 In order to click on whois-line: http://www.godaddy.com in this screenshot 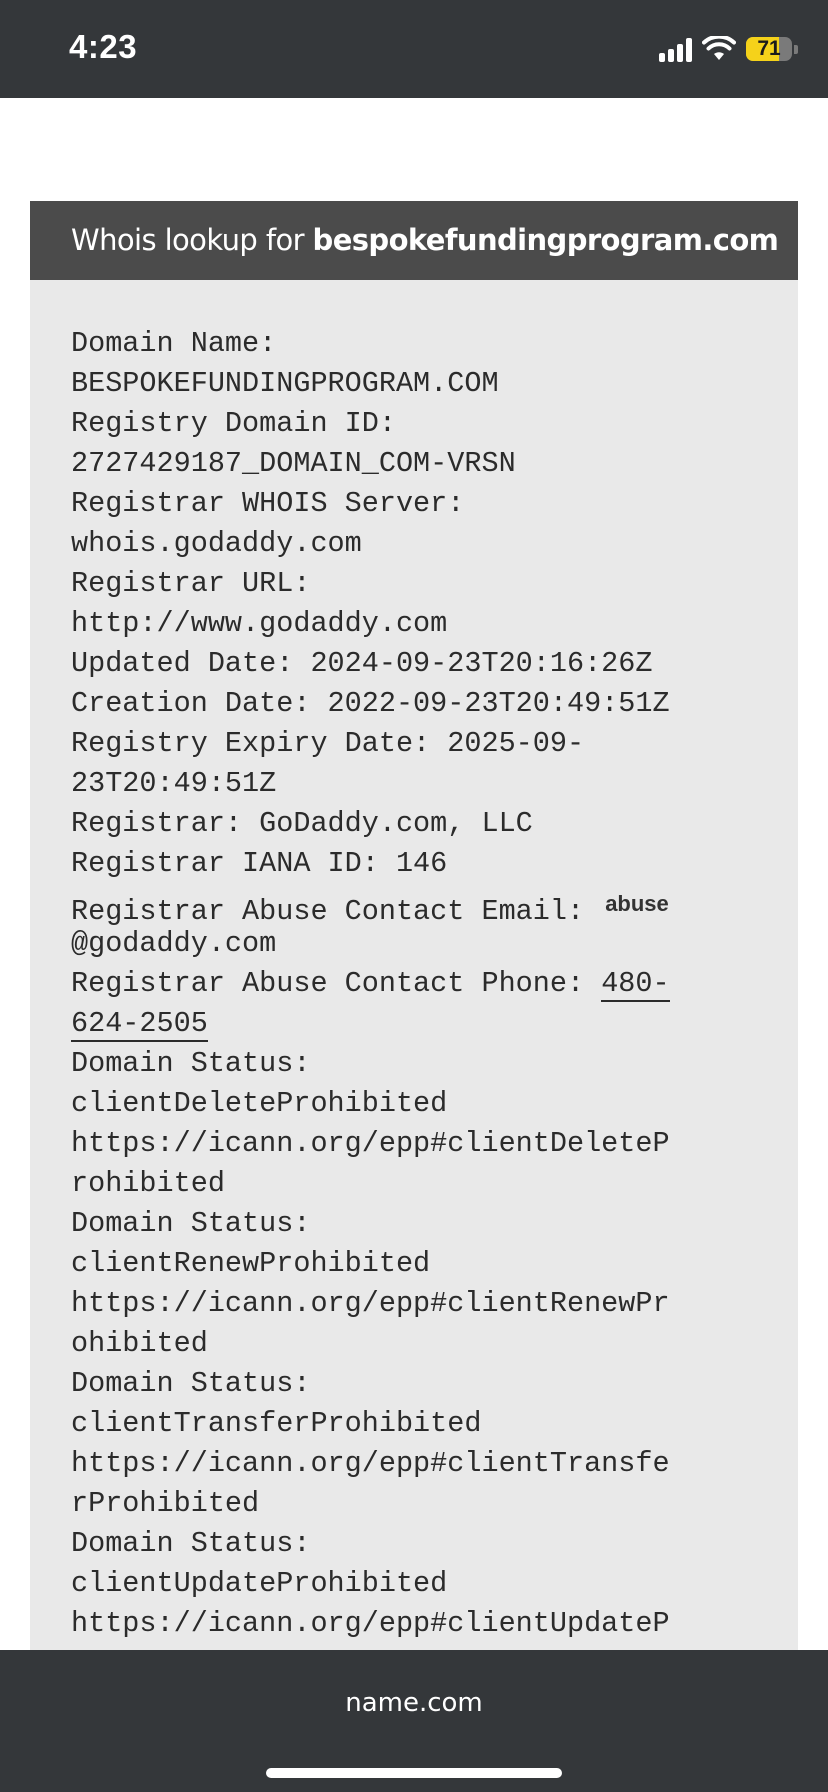, I will do `click(259, 623)`.